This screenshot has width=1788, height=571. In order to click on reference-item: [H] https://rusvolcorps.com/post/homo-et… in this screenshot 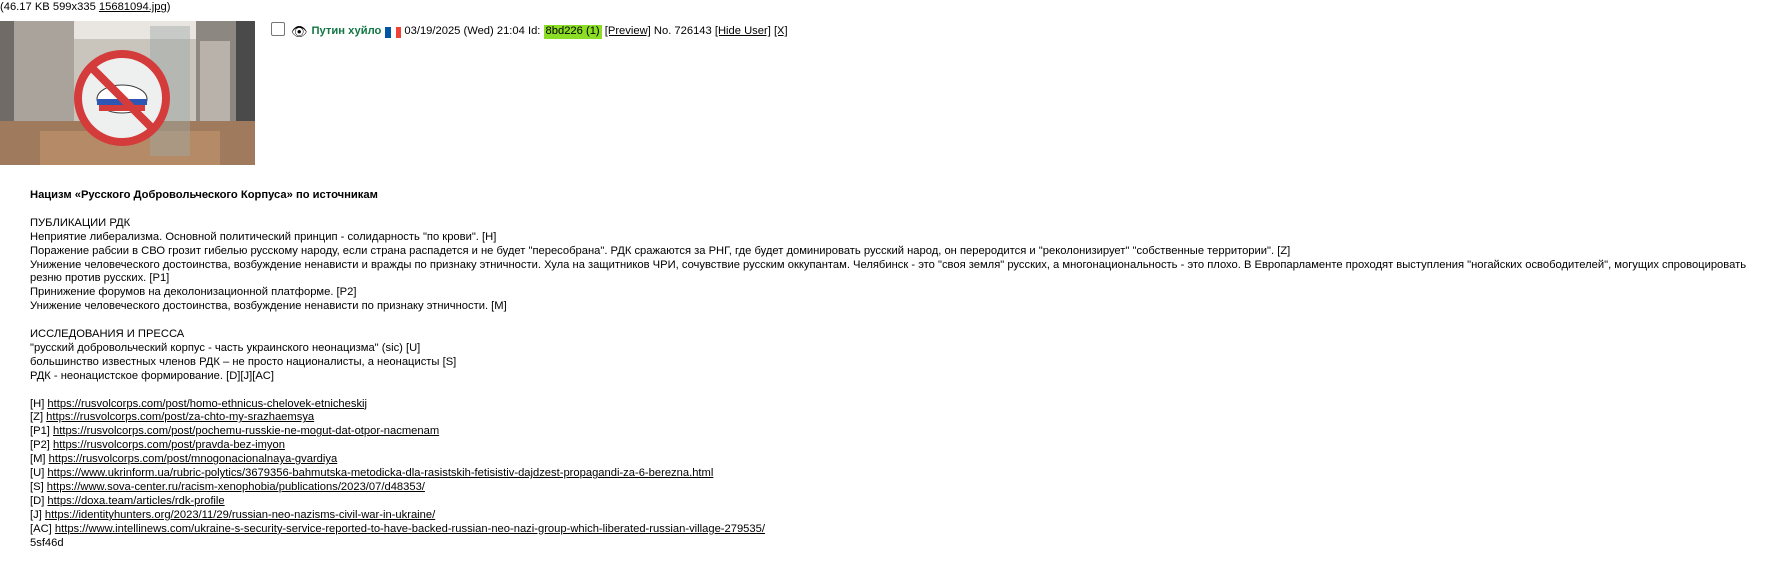, I will do `click(905, 405)`.